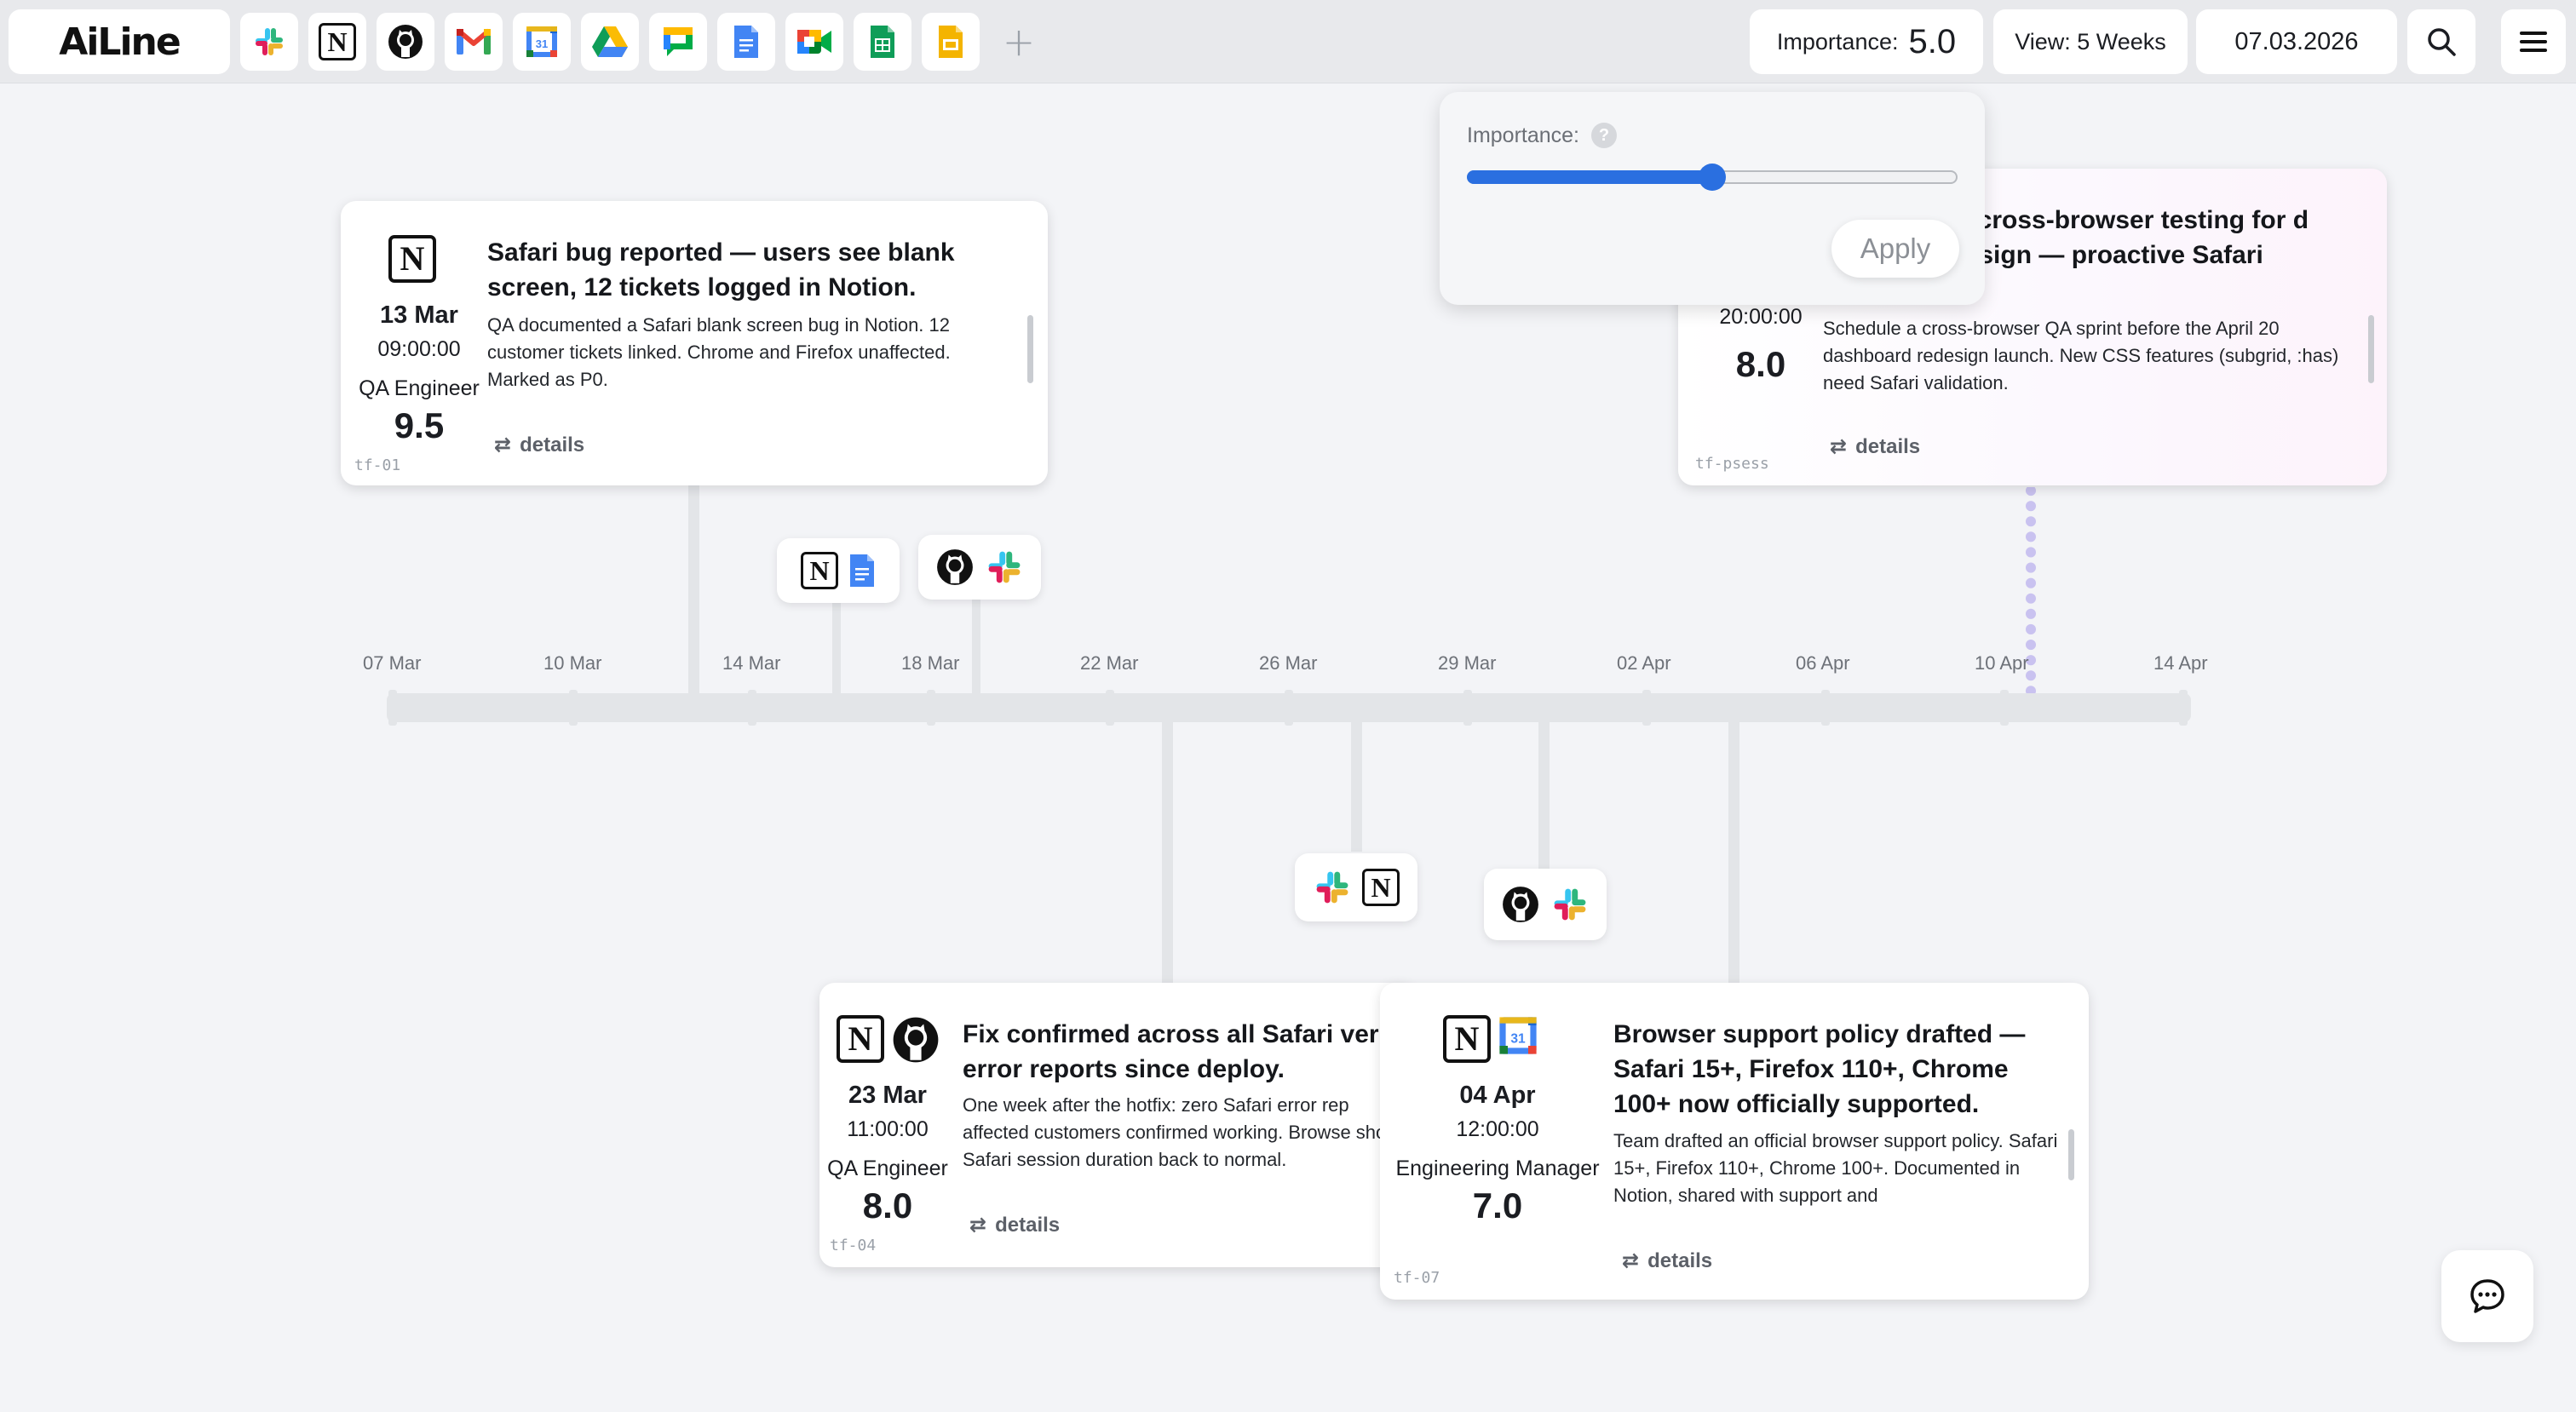 This screenshot has width=2576, height=1412. Describe the element at coordinates (1497, 1168) in the screenshot. I see `event-role: Engineering Manager` at that location.